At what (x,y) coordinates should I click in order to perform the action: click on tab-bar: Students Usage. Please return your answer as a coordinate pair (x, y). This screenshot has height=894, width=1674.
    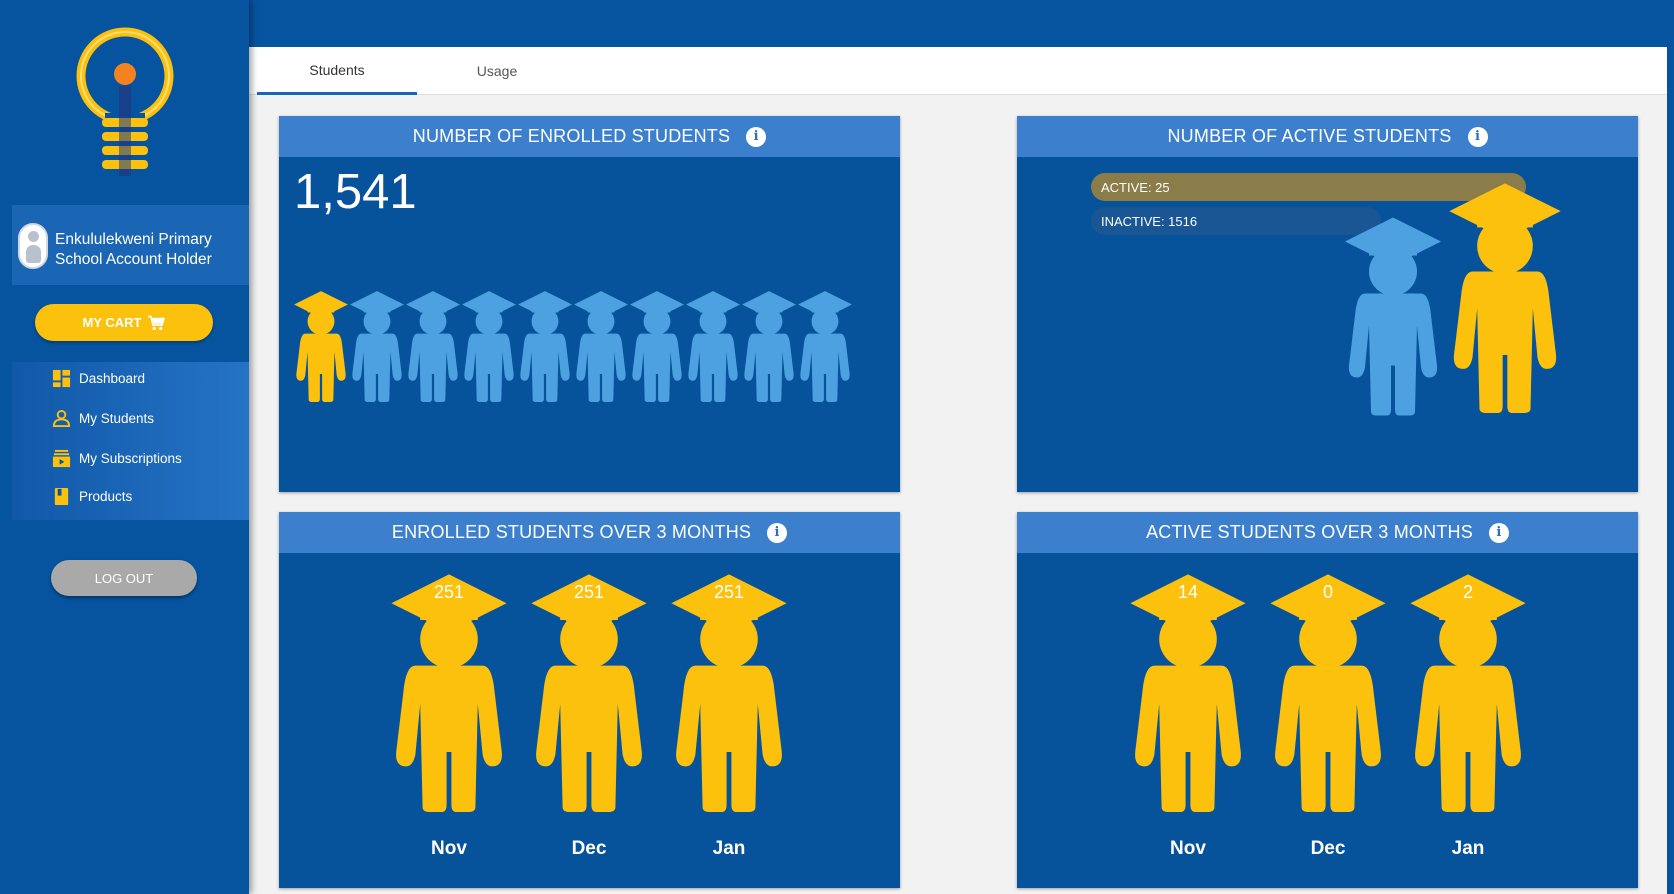
    Looking at the image, I should click on (958, 71).